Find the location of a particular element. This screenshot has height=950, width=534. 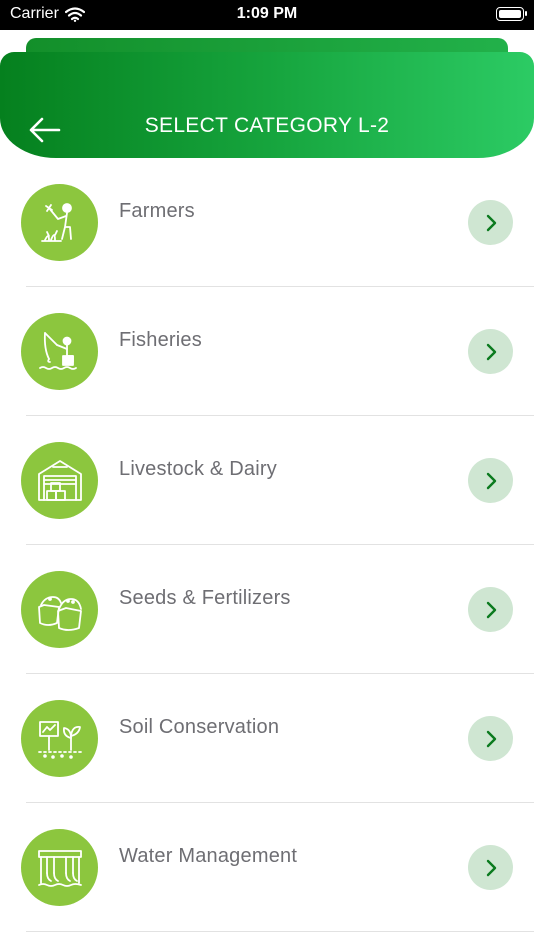

category-label: Livestock & Dairy is located at coordinates (198, 469).